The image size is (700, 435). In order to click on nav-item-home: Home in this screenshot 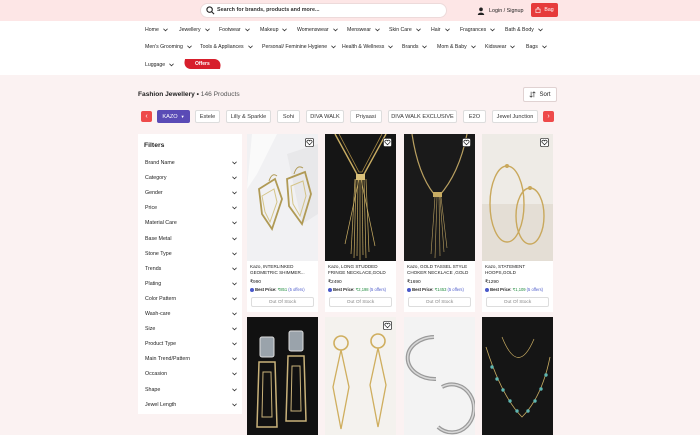, I will do `click(156, 30)`.